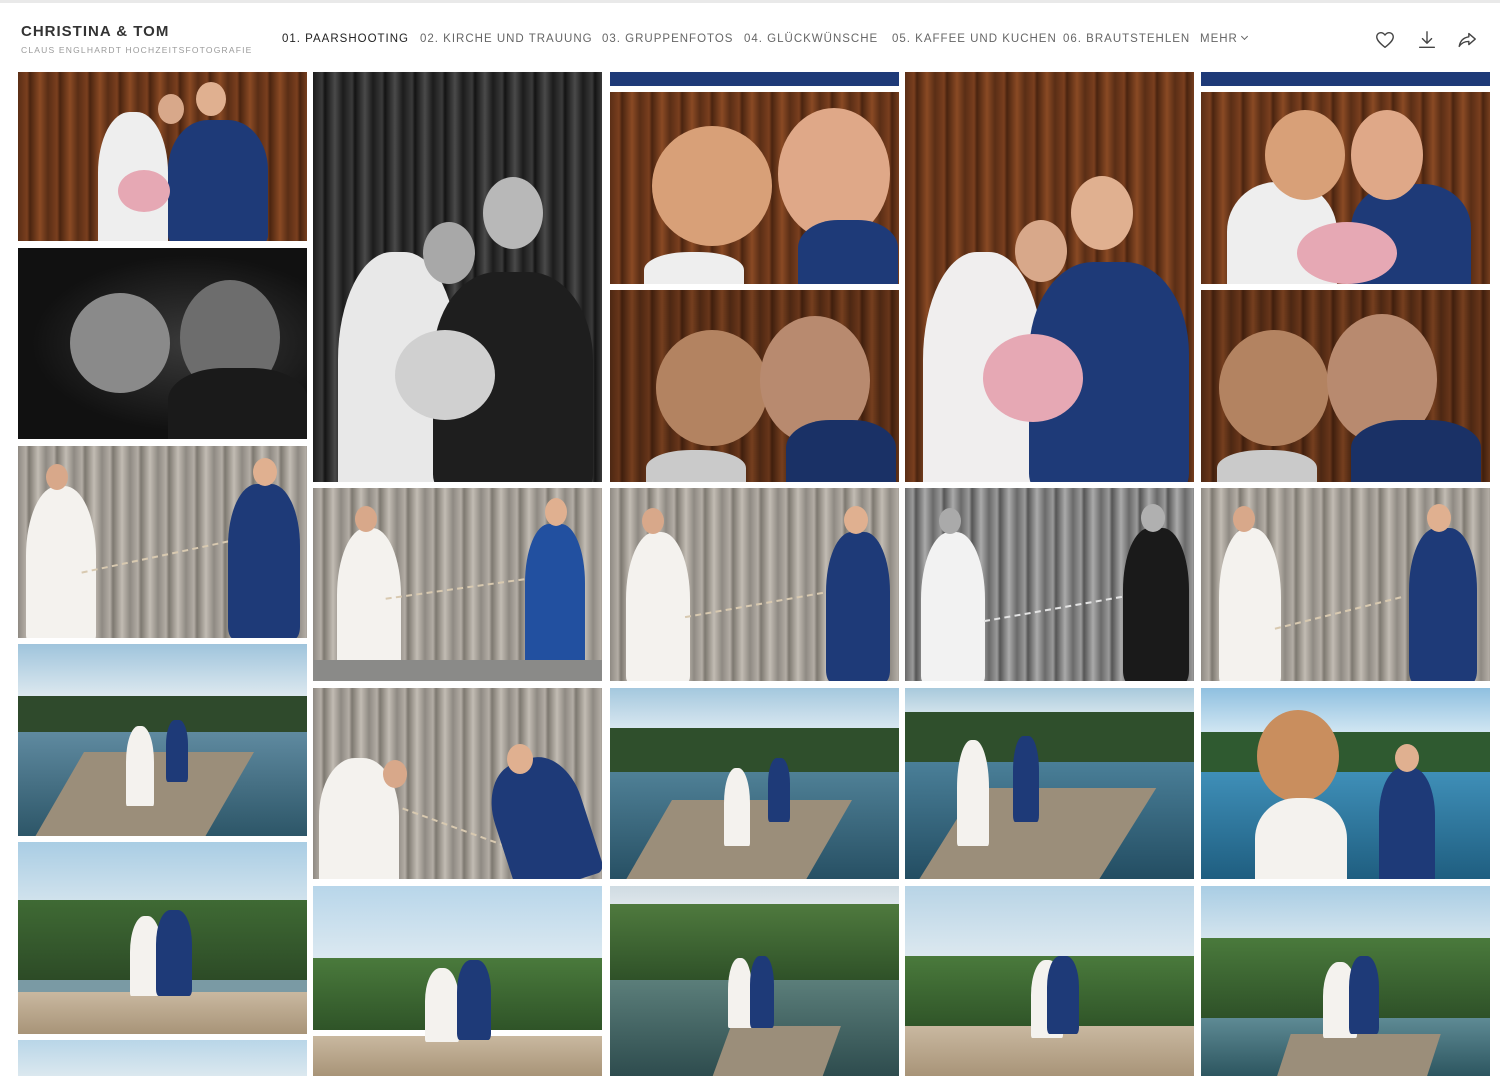 The width and height of the screenshot is (1500, 1076). What do you see at coordinates (974, 39) in the screenshot?
I see `nav-item-kaffee-und-kuchen: 05. KAFFEE UND KUCHEN` at bounding box center [974, 39].